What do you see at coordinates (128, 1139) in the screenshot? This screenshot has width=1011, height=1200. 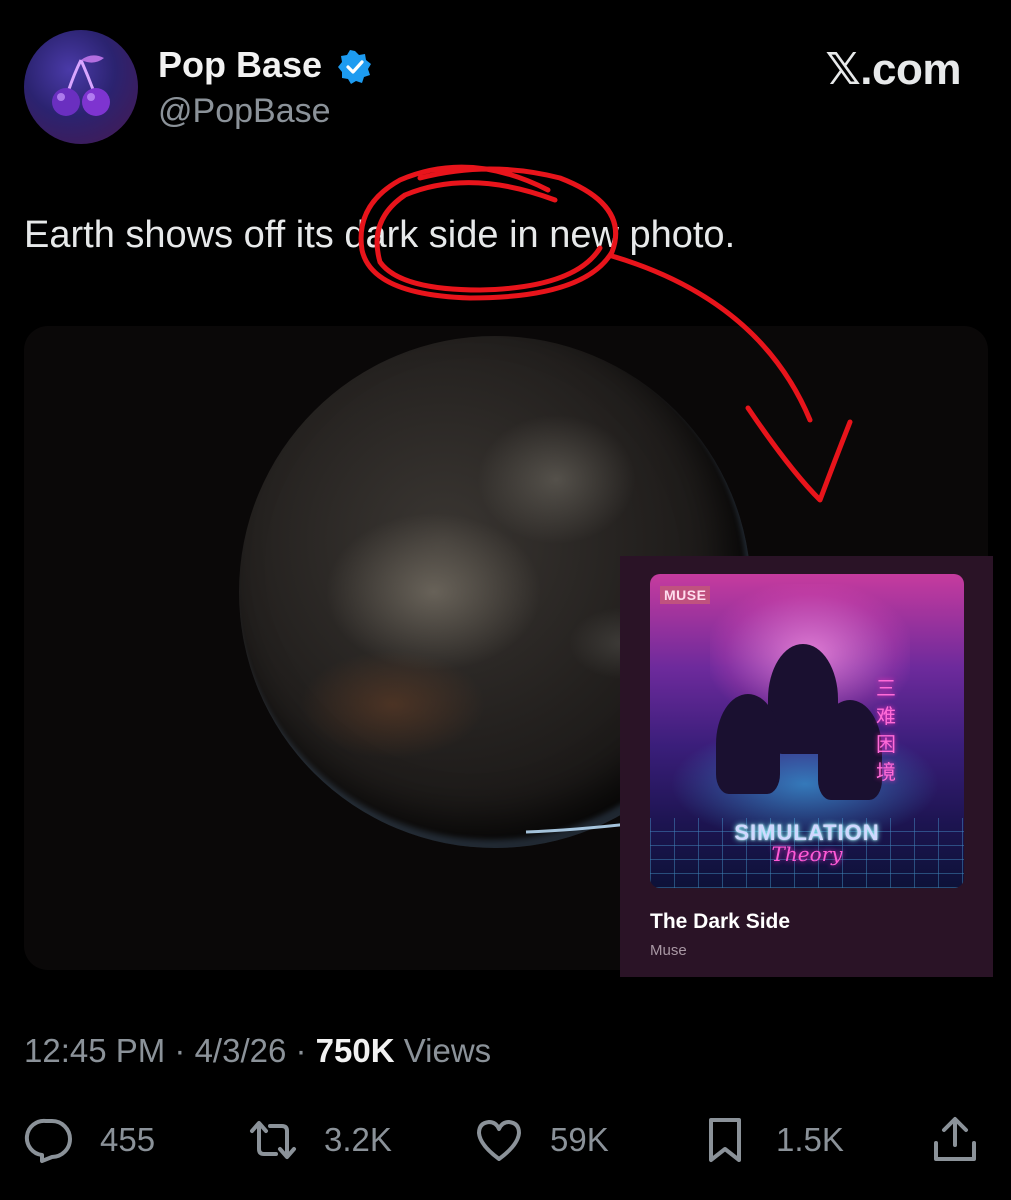 I see `reply-count: 455` at bounding box center [128, 1139].